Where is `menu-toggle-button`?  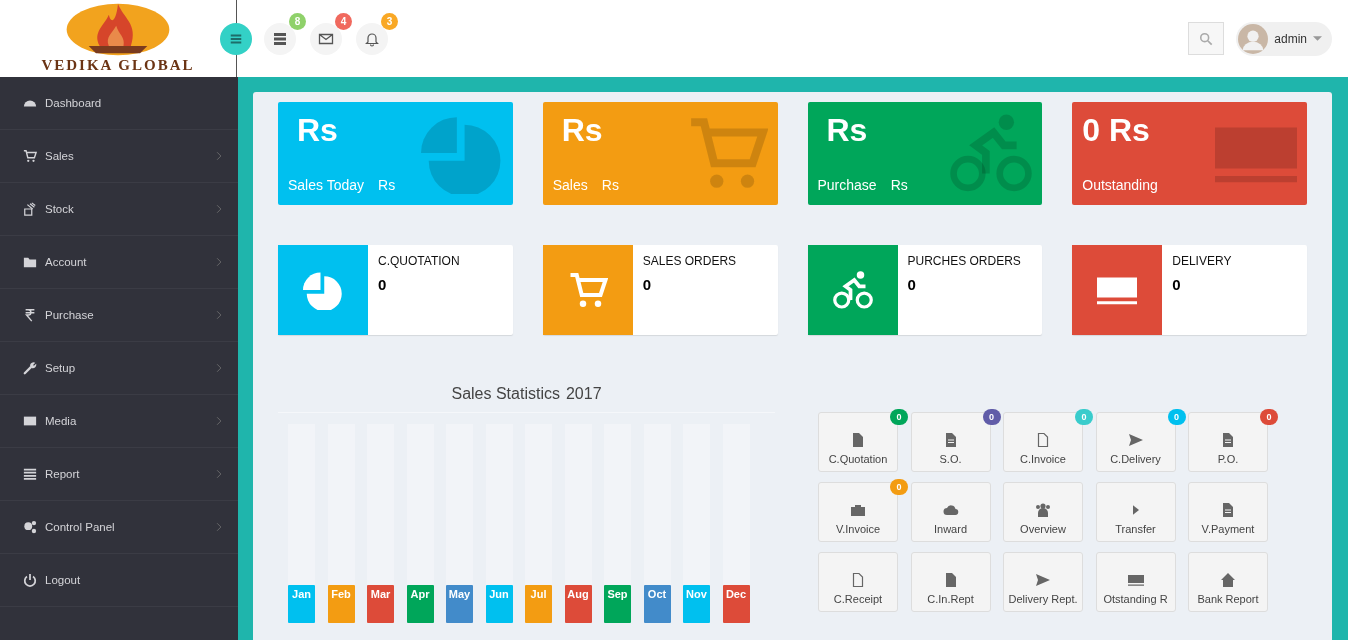 menu-toggle-button is located at coordinates (236, 38).